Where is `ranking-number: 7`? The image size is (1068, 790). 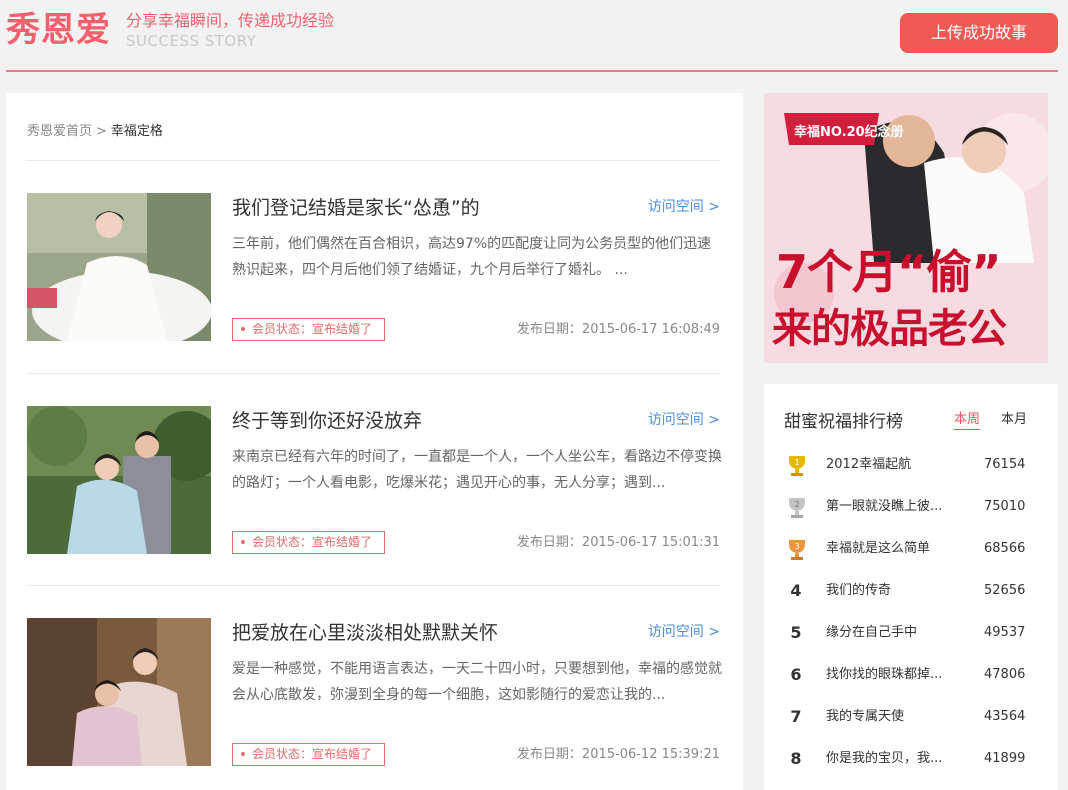
ranking-number: 7 is located at coordinates (796, 716).